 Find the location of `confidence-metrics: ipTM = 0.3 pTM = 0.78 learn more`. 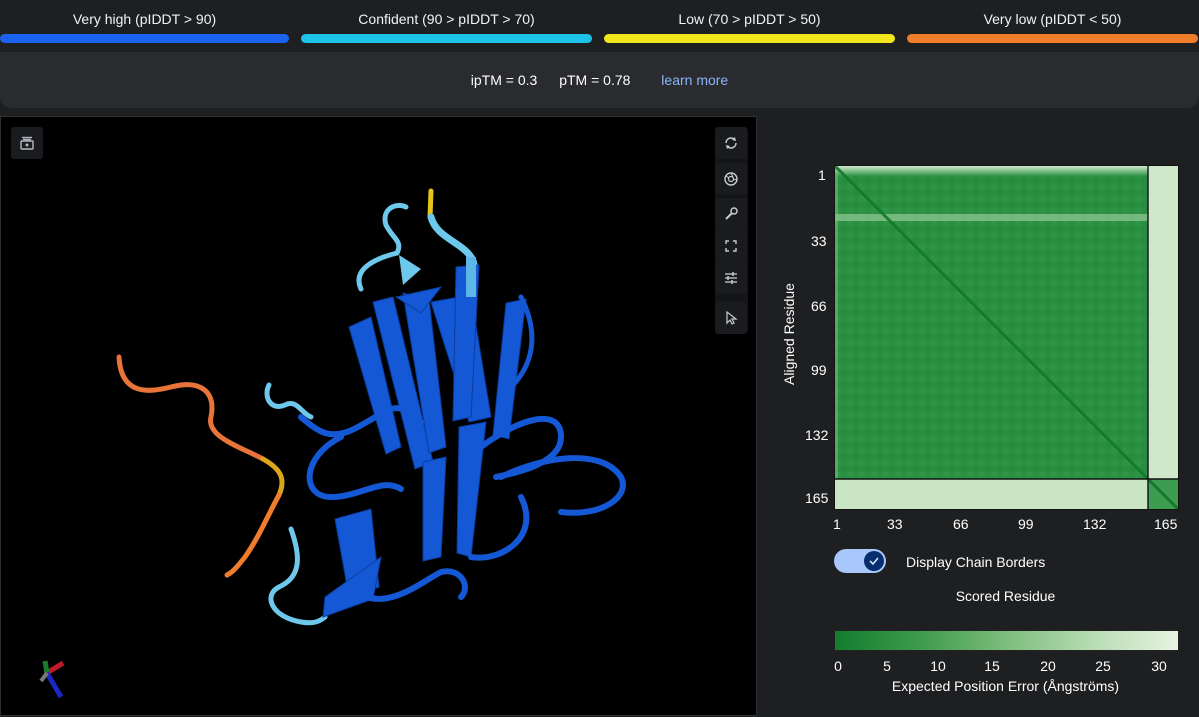

confidence-metrics: ipTM = 0.3 pTM = 0.78 learn more is located at coordinates (599, 80).